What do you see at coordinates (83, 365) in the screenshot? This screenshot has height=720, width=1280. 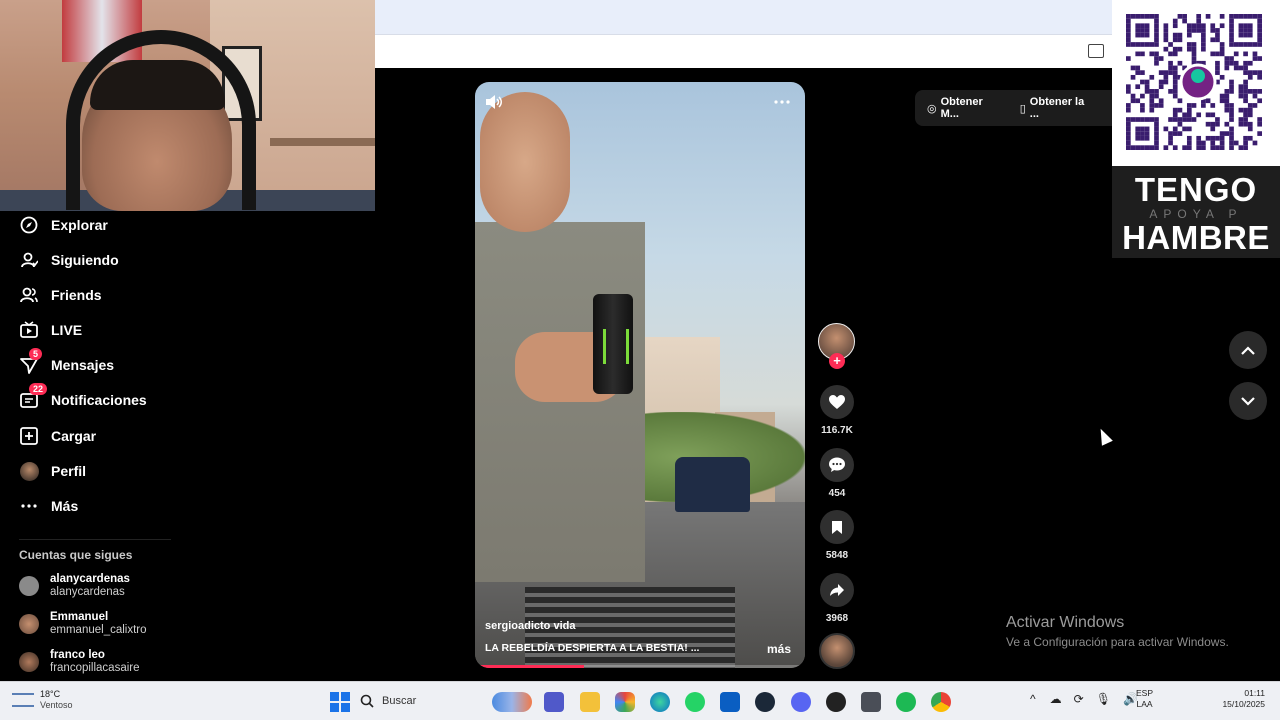 I see `sidebar-item-label: Mensajes` at bounding box center [83, 365].